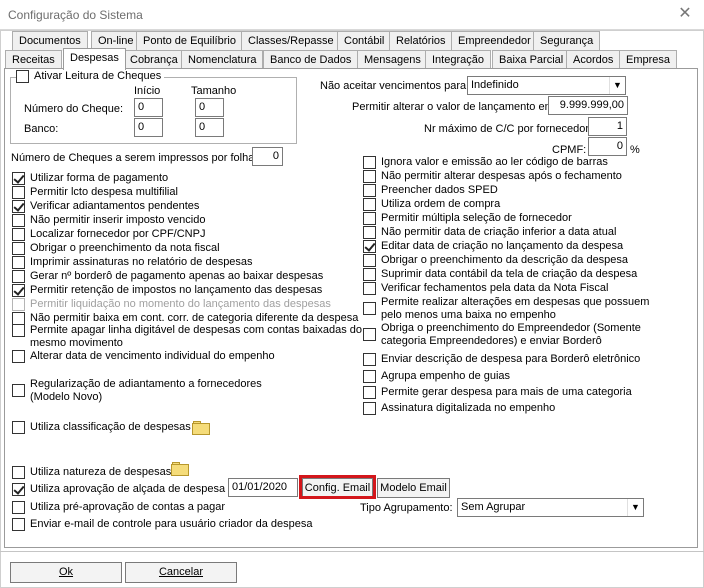  I want to click on ativar-leitura-cheques-checkbox: Ativar Leitura de Cheques, so click(90, 76).